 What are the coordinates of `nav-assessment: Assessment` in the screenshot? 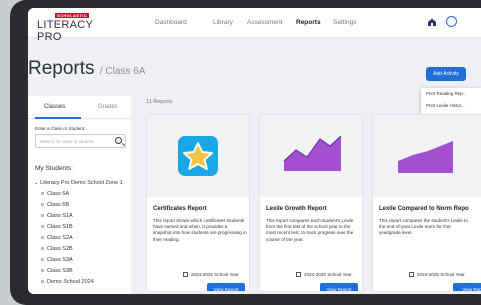 It's located at (264, 22).